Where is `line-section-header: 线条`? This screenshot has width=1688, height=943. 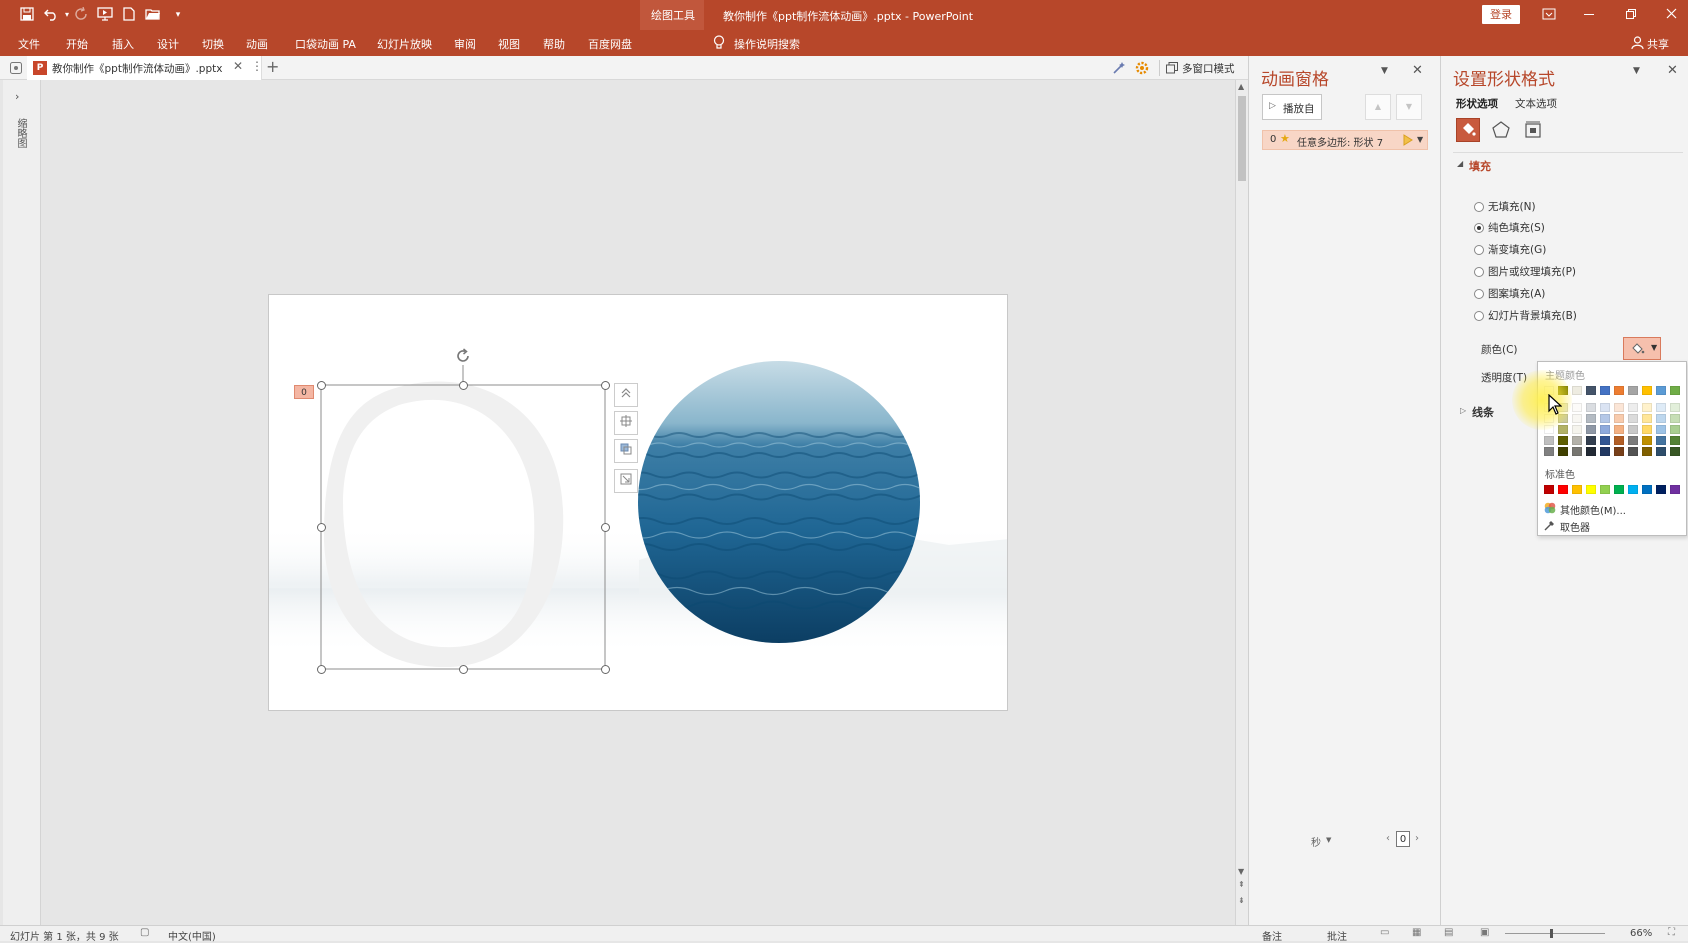
line-section-header: 线条 is located at coordinates (1483, 412).